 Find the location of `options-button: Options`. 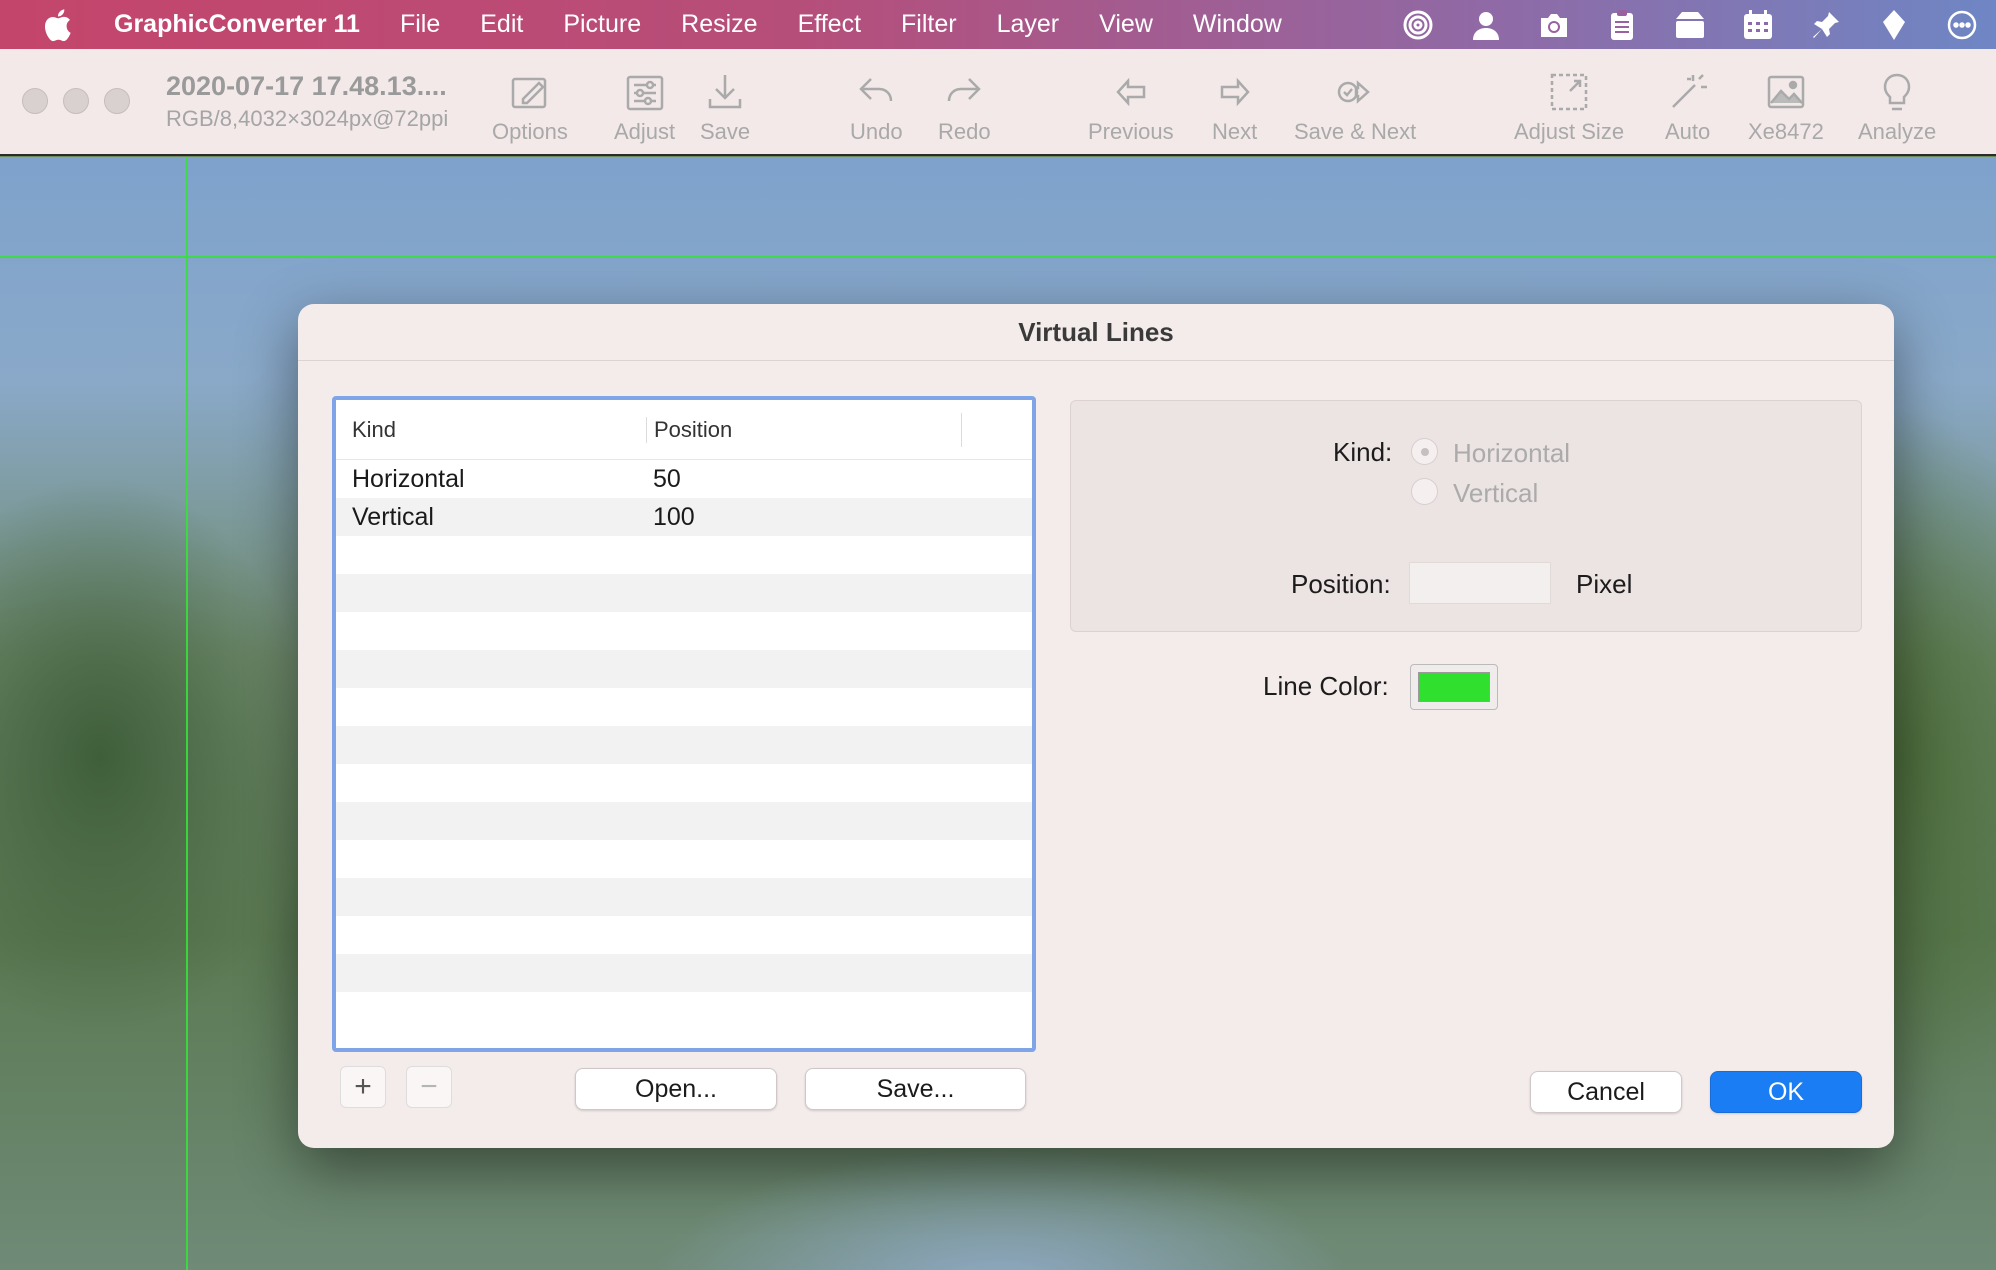

options-button: Options is located at coordinates (530, 108).